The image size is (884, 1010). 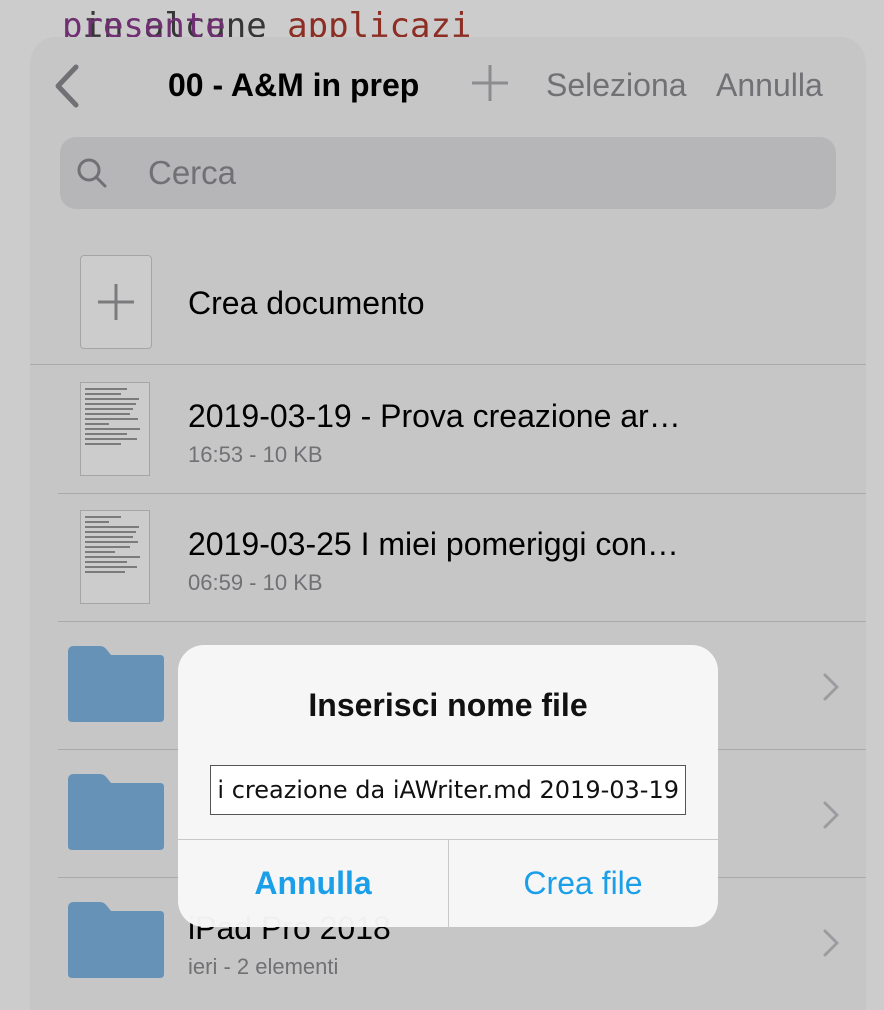 What do you see at coordinates (583, 883) in the screenshot?
I see `create-file-button: Crea file` at bounding box center [583, 883].